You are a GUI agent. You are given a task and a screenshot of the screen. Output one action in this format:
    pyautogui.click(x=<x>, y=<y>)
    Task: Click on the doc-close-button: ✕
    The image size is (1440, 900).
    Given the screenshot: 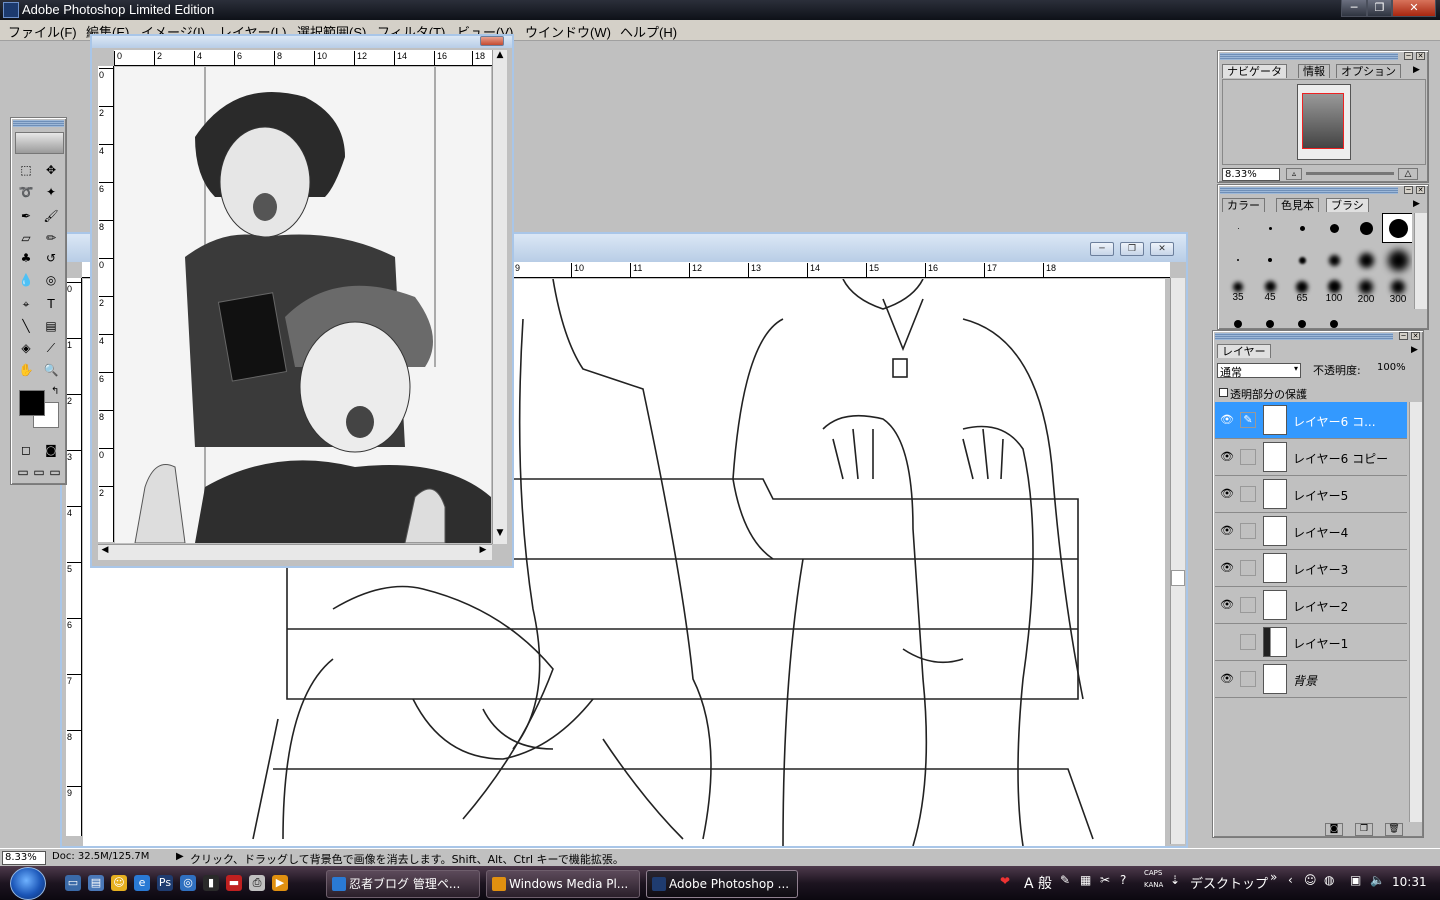 What is the action you would take?
    pyautogui.click(x=1162, y=249)
    